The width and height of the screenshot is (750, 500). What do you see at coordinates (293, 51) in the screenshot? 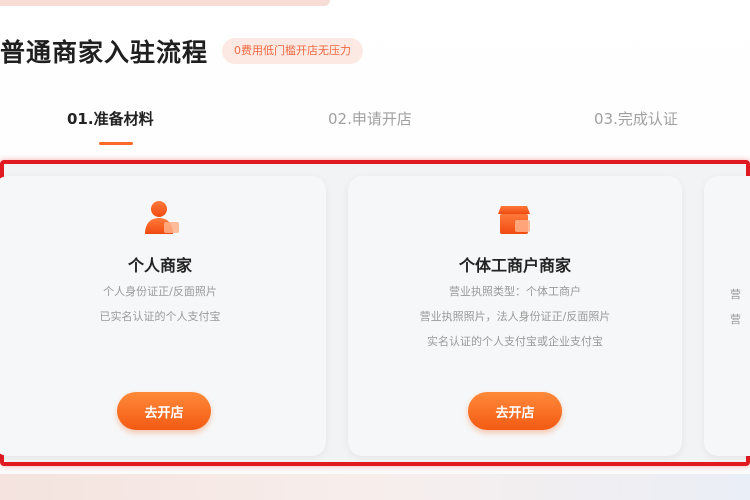
I see `promo-badge: 0费用低门槛开店无压力` at bounding box center [293, 51].